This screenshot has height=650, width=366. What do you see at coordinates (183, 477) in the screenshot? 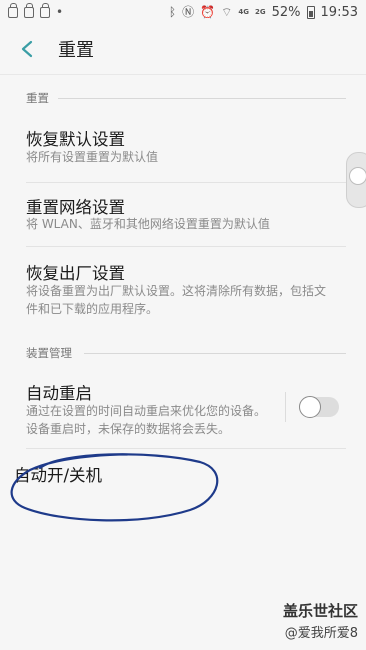
I see `item-auto-power-on-off: 自动开/关机` at bounding box center [183, 477].